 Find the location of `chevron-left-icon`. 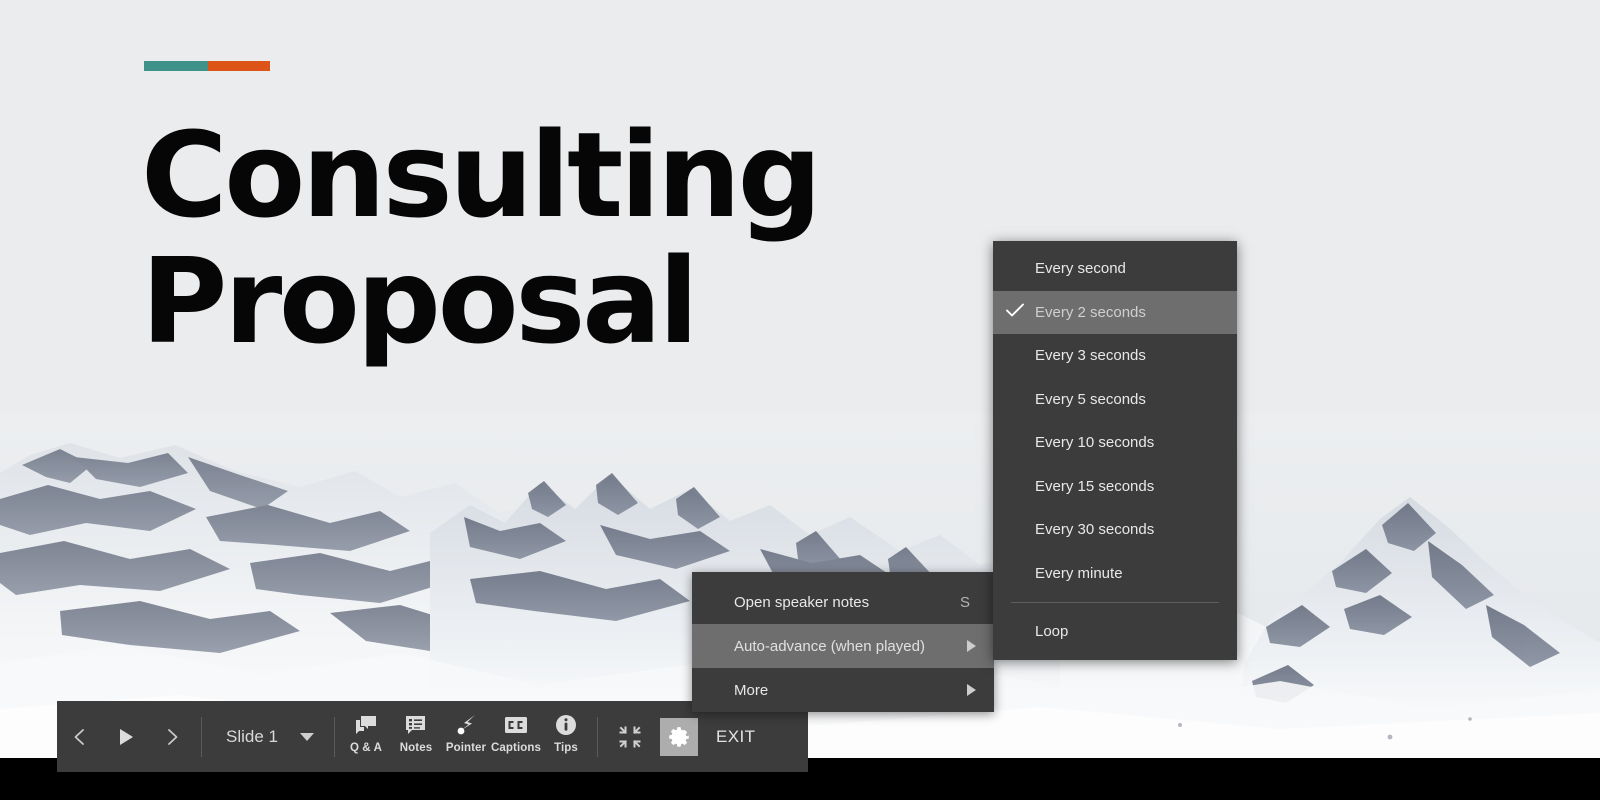

chevron-left-icon is located at coordinates (79, 736).